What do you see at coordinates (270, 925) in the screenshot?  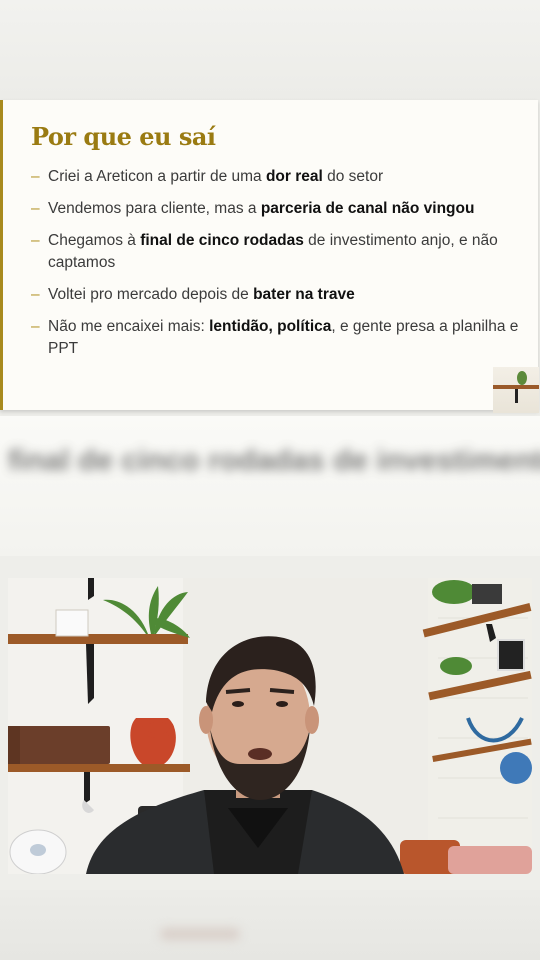 I see `bottom-background` at bounding box center [270, 925].